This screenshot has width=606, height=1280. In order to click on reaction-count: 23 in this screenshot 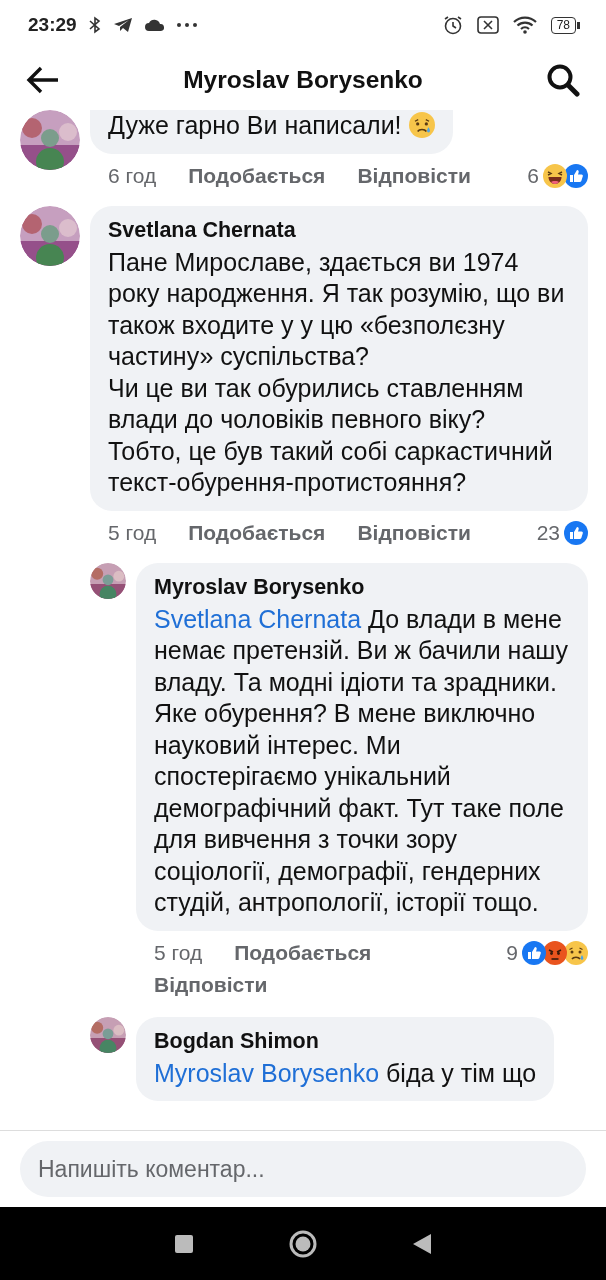, I will do `click(548, 532)`.